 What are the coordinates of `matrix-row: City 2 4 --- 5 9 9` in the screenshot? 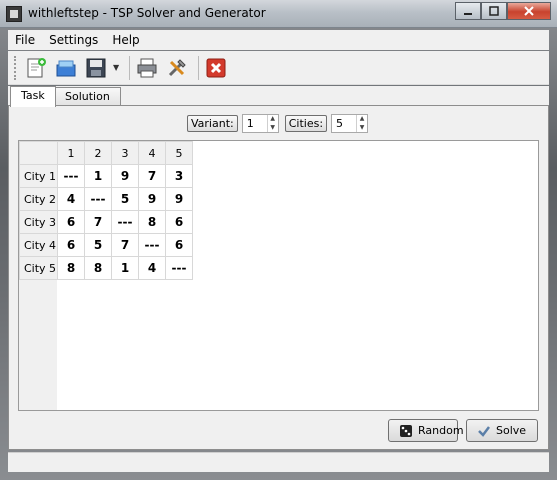 It's located at (106, 199).